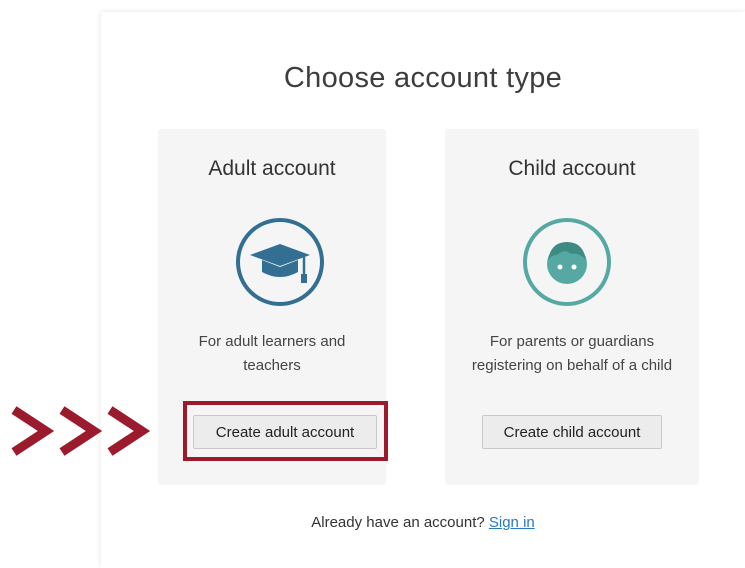 This screenshot has width=745, height=568. What do you see at coordinates (81, 431) in the screenshot?
I see `chevron-arrows-icon` at bounding box center [81, 431].